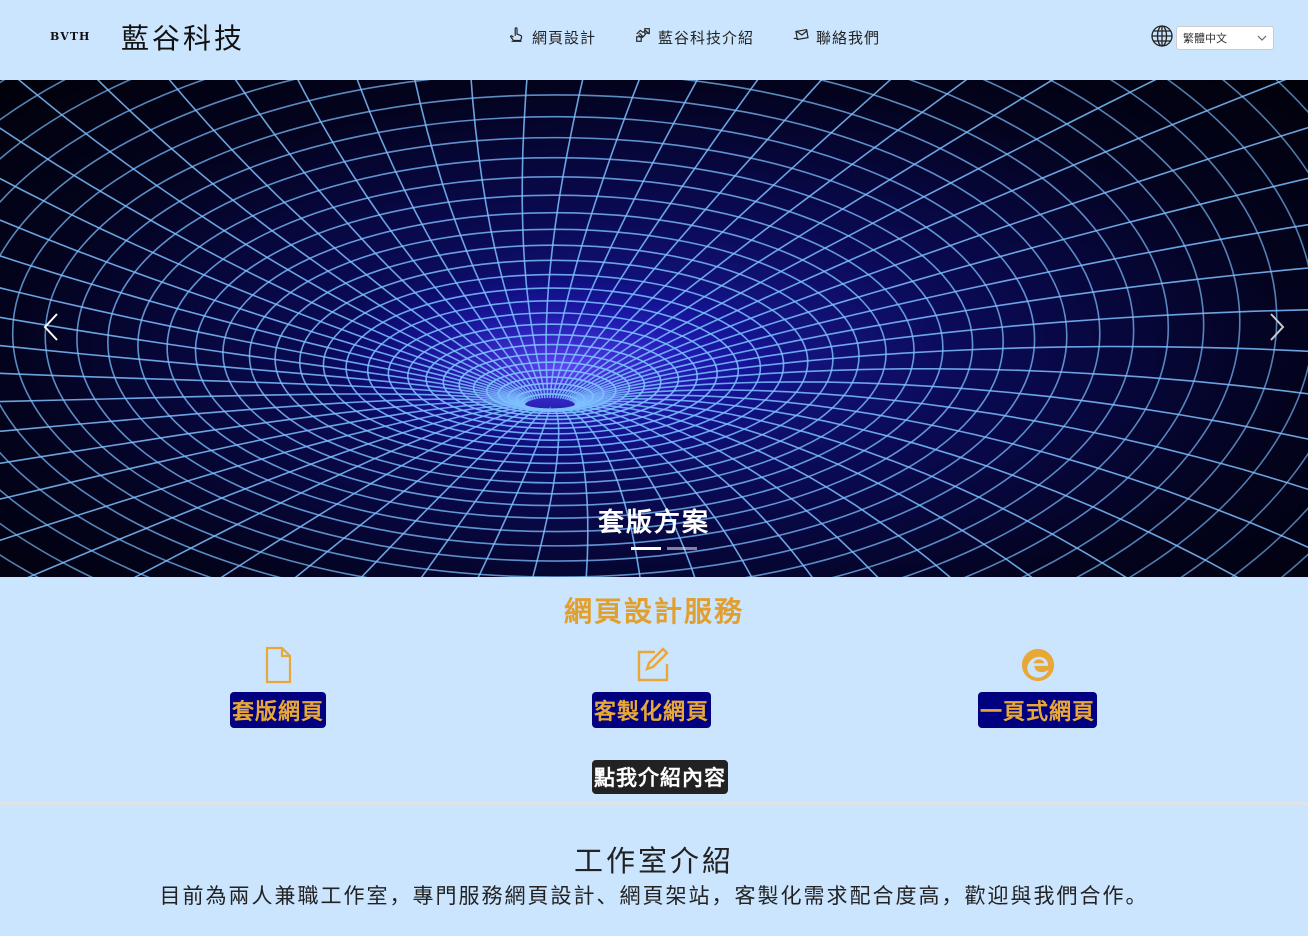 The image size is (1308, 936). What do you see at coordinates (1038, 667) in the screenshot?
I see `edge-browser-icon` at bounding box center [1038, 667].